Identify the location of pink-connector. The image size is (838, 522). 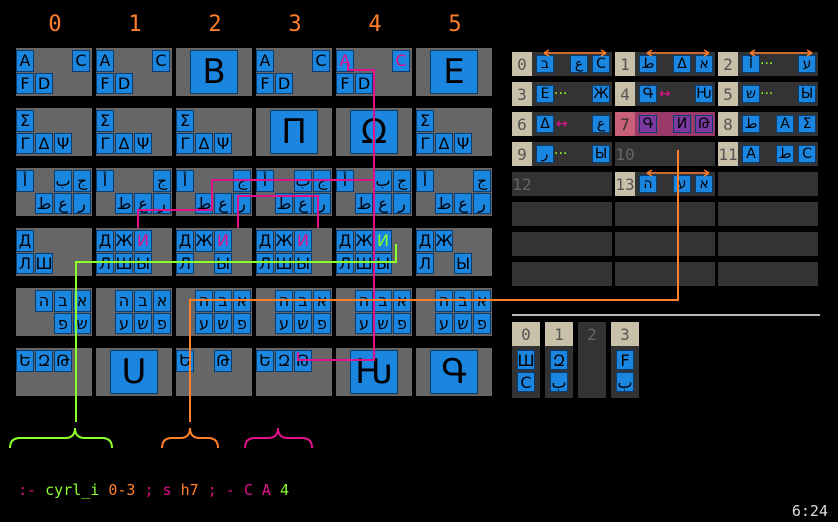
(336, 211).